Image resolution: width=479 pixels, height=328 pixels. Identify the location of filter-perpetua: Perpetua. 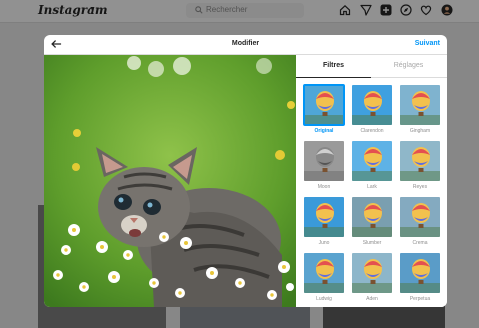
(420, 277).